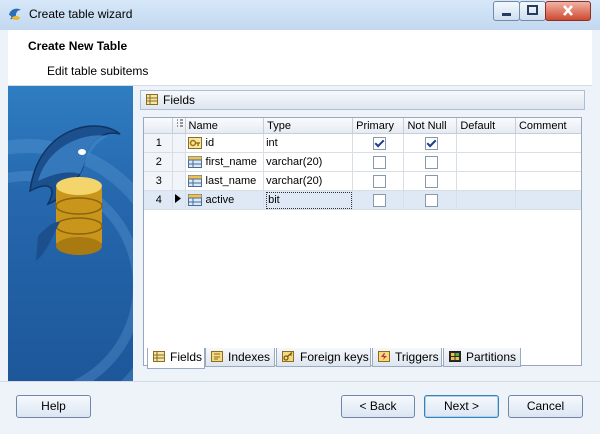  Describe the element at coordinates (220, 199) in the screenshot. I see `field-name: active` at that location.